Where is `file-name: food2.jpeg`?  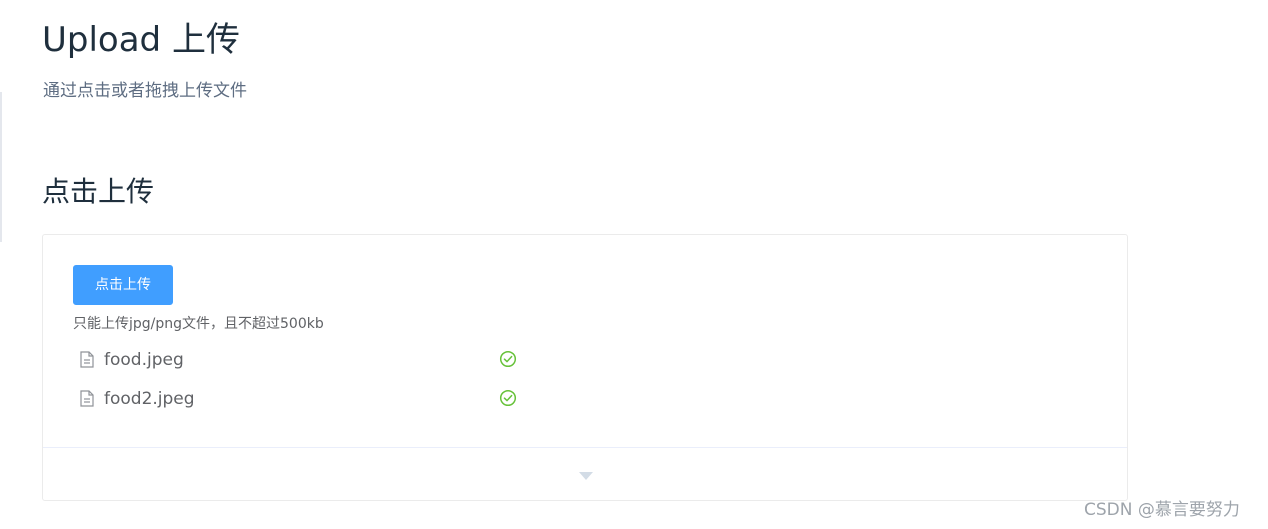
file-name: food2.jpeg is located at coordinates (149, 399).